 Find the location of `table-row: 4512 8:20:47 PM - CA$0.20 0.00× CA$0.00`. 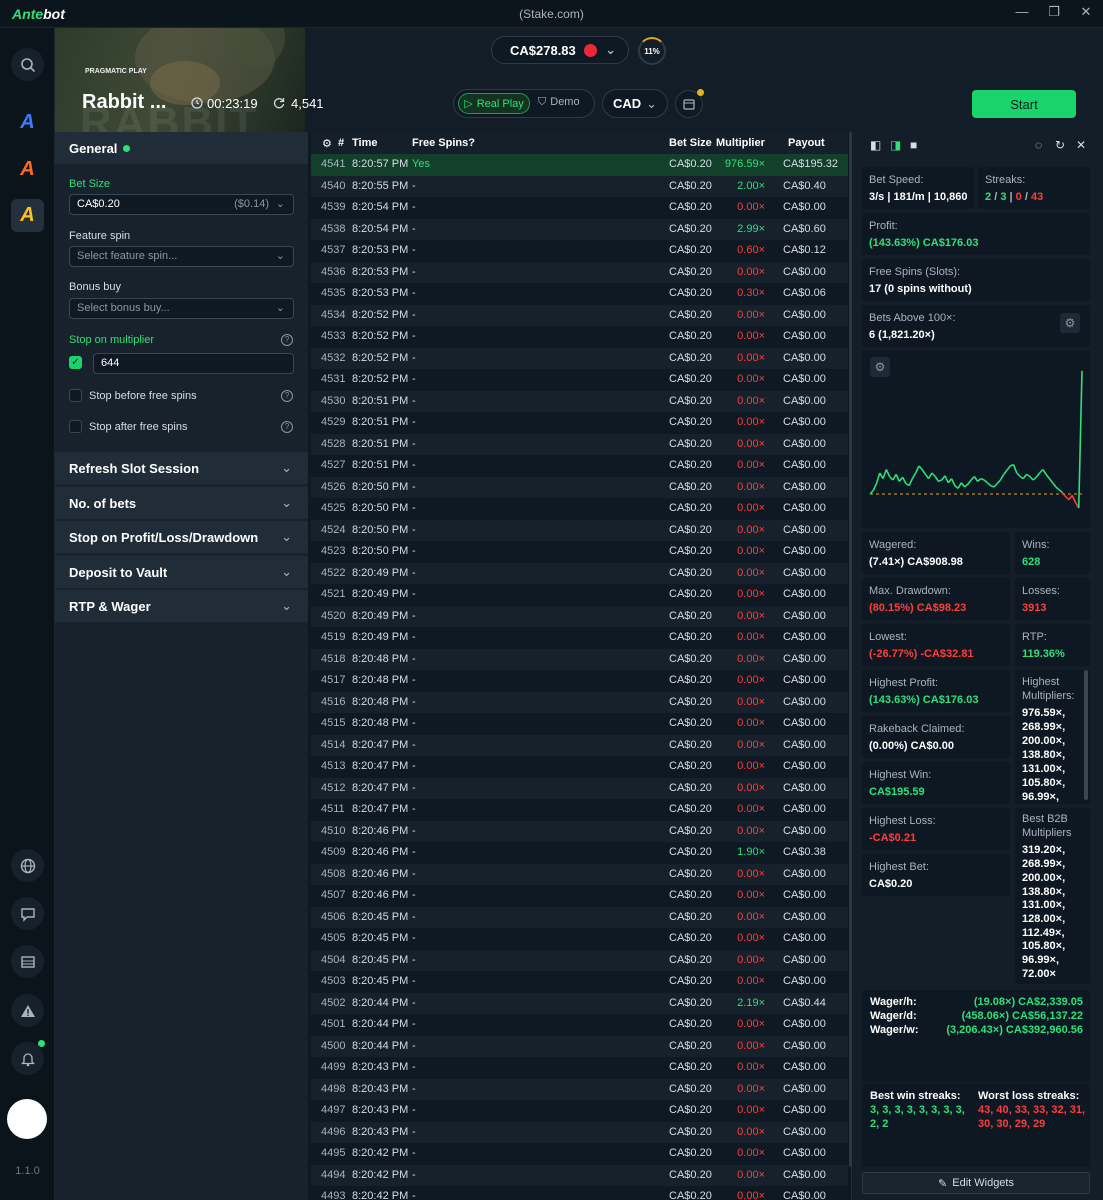

table-row: 4512 8:20:47 PM - CA$0.20 0.00× CA$0.00 is located at coordinates (579, 788).